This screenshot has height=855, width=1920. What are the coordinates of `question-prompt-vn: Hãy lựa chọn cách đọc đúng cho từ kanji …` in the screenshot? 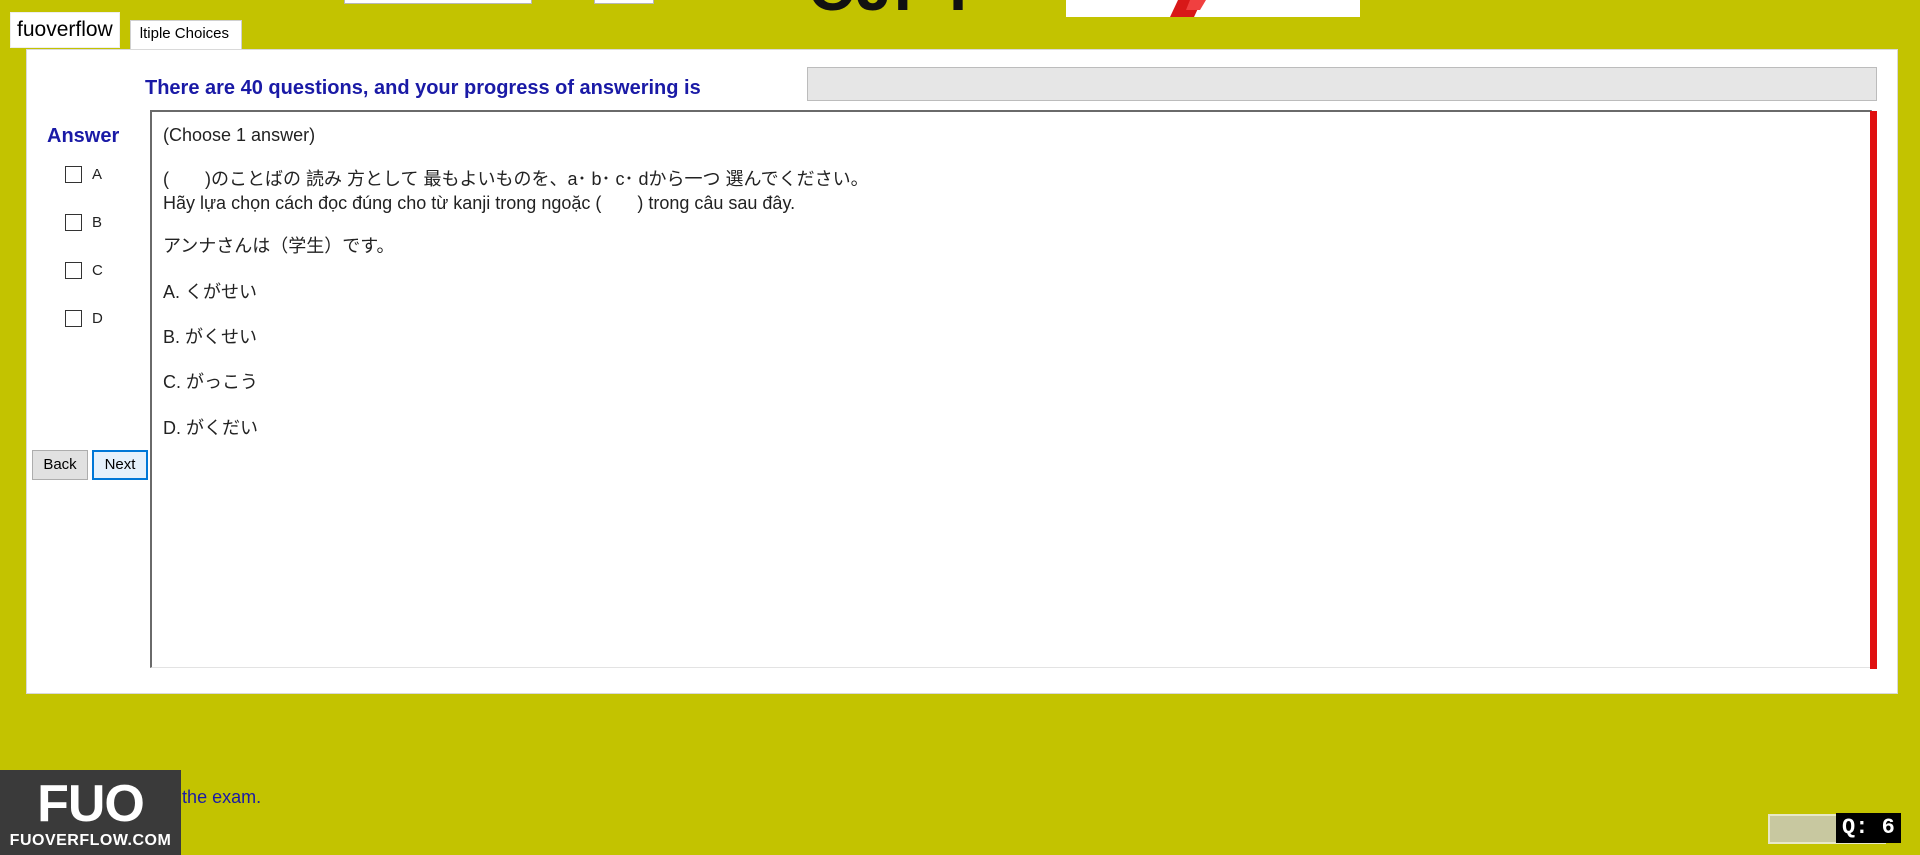 It's located at (479, 203).